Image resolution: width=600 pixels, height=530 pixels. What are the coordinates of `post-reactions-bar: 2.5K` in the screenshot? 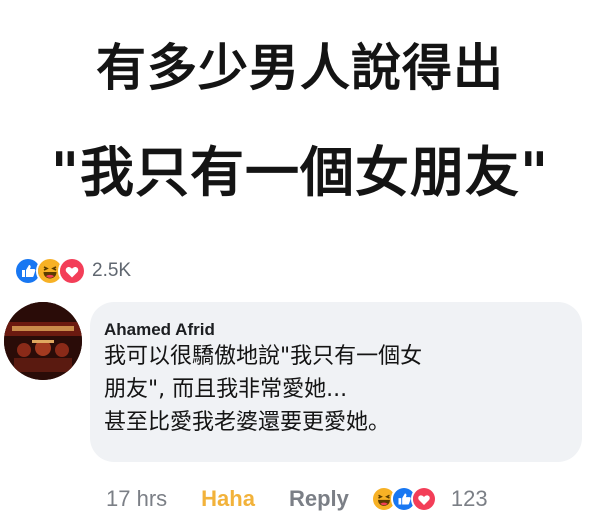 It's located at (73, 271).